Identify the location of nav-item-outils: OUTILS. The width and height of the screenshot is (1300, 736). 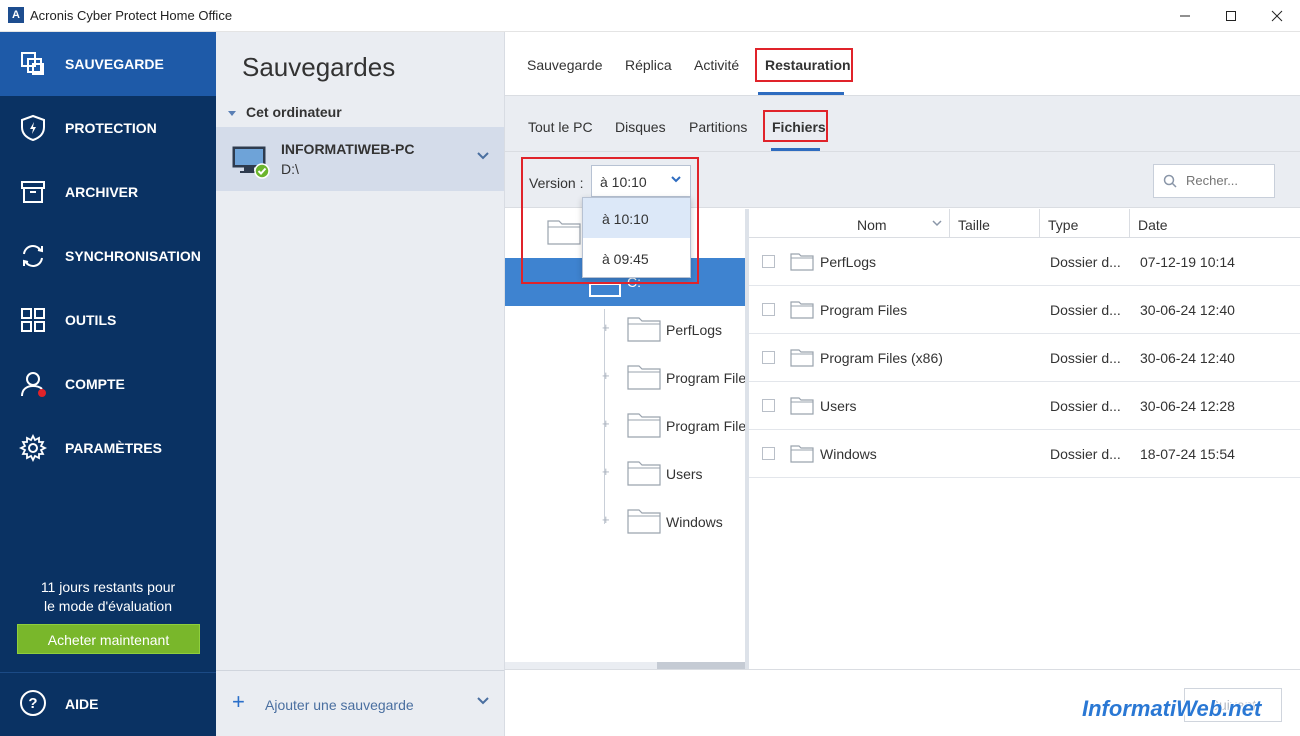
(108, 320).